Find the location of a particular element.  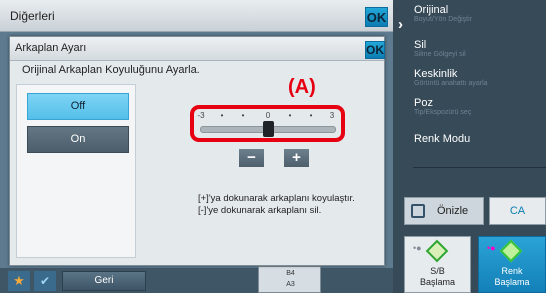

on-option-button: On is located at coordinates (78, 139).